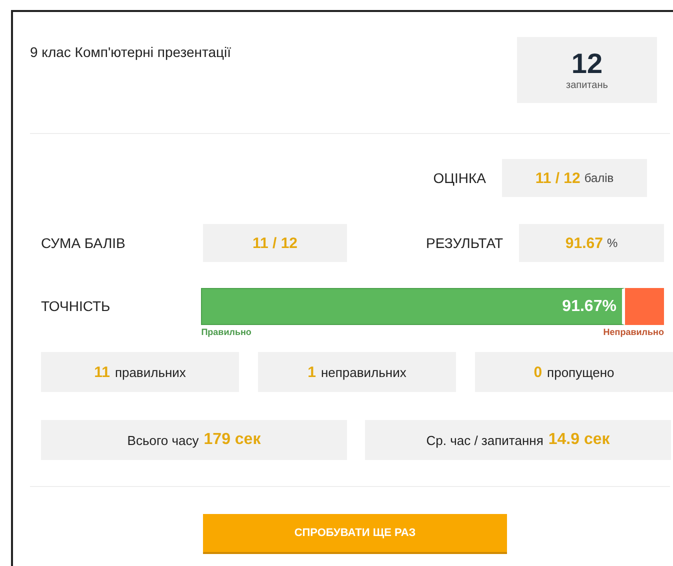 This screenshot has width=673, height=566. What do you see at coordinates (464, 243) in the screenshot?
I see `result-label: РЕЗУЛЬТАТ` at bounding box center [464, 243].